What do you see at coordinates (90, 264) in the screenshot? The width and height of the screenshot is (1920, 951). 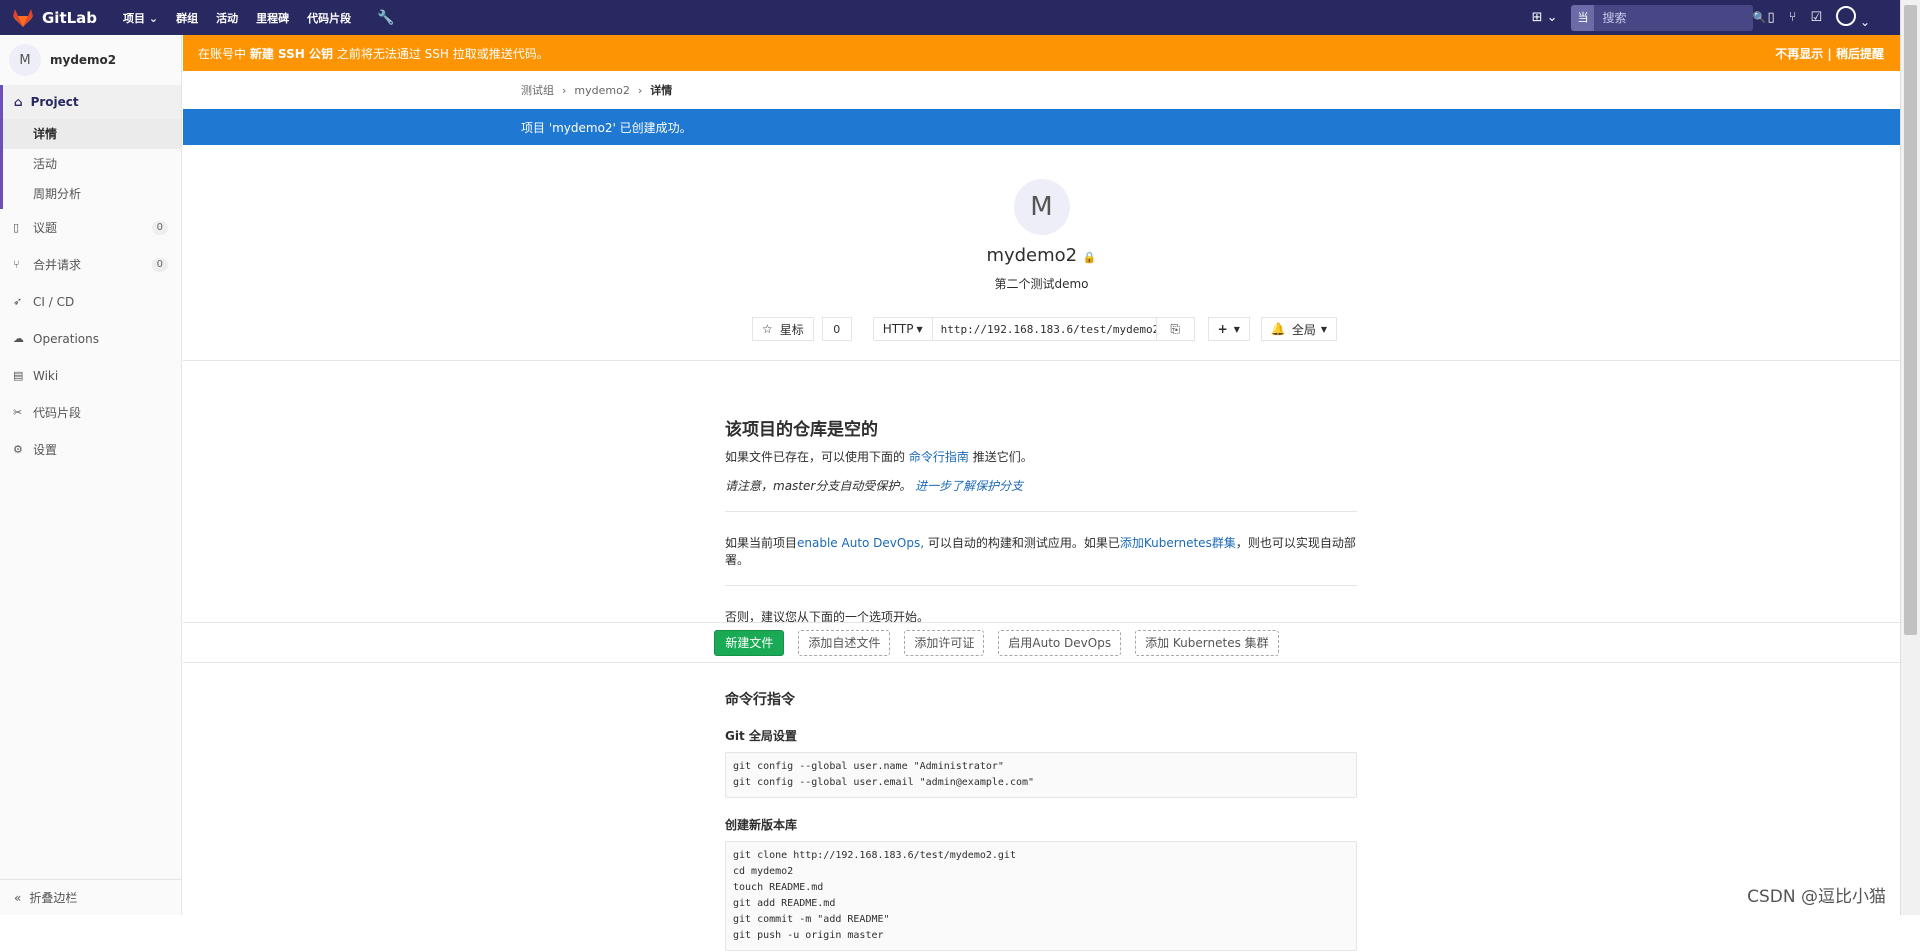 I see `sidebar-item-merge-requests: ⑂ 合并请求 0` at bounding box center [90, 264].